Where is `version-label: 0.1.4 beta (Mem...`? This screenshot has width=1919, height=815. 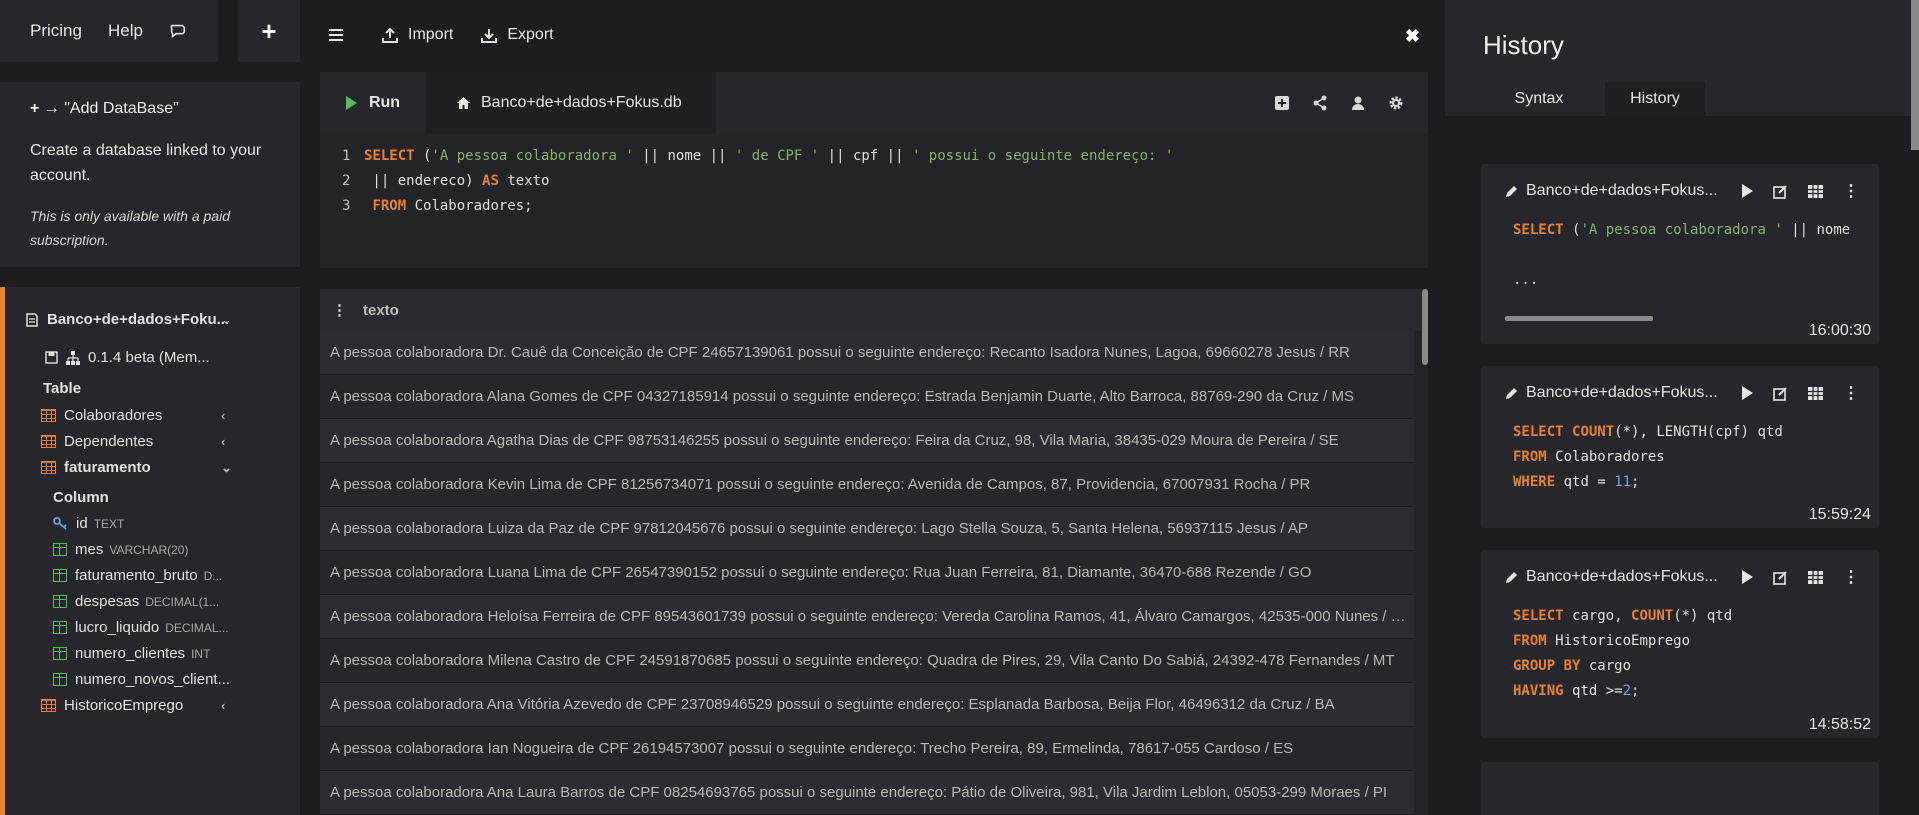
version-label: 0.1.4 beta (Mem... is located at coordinates (149, 357).